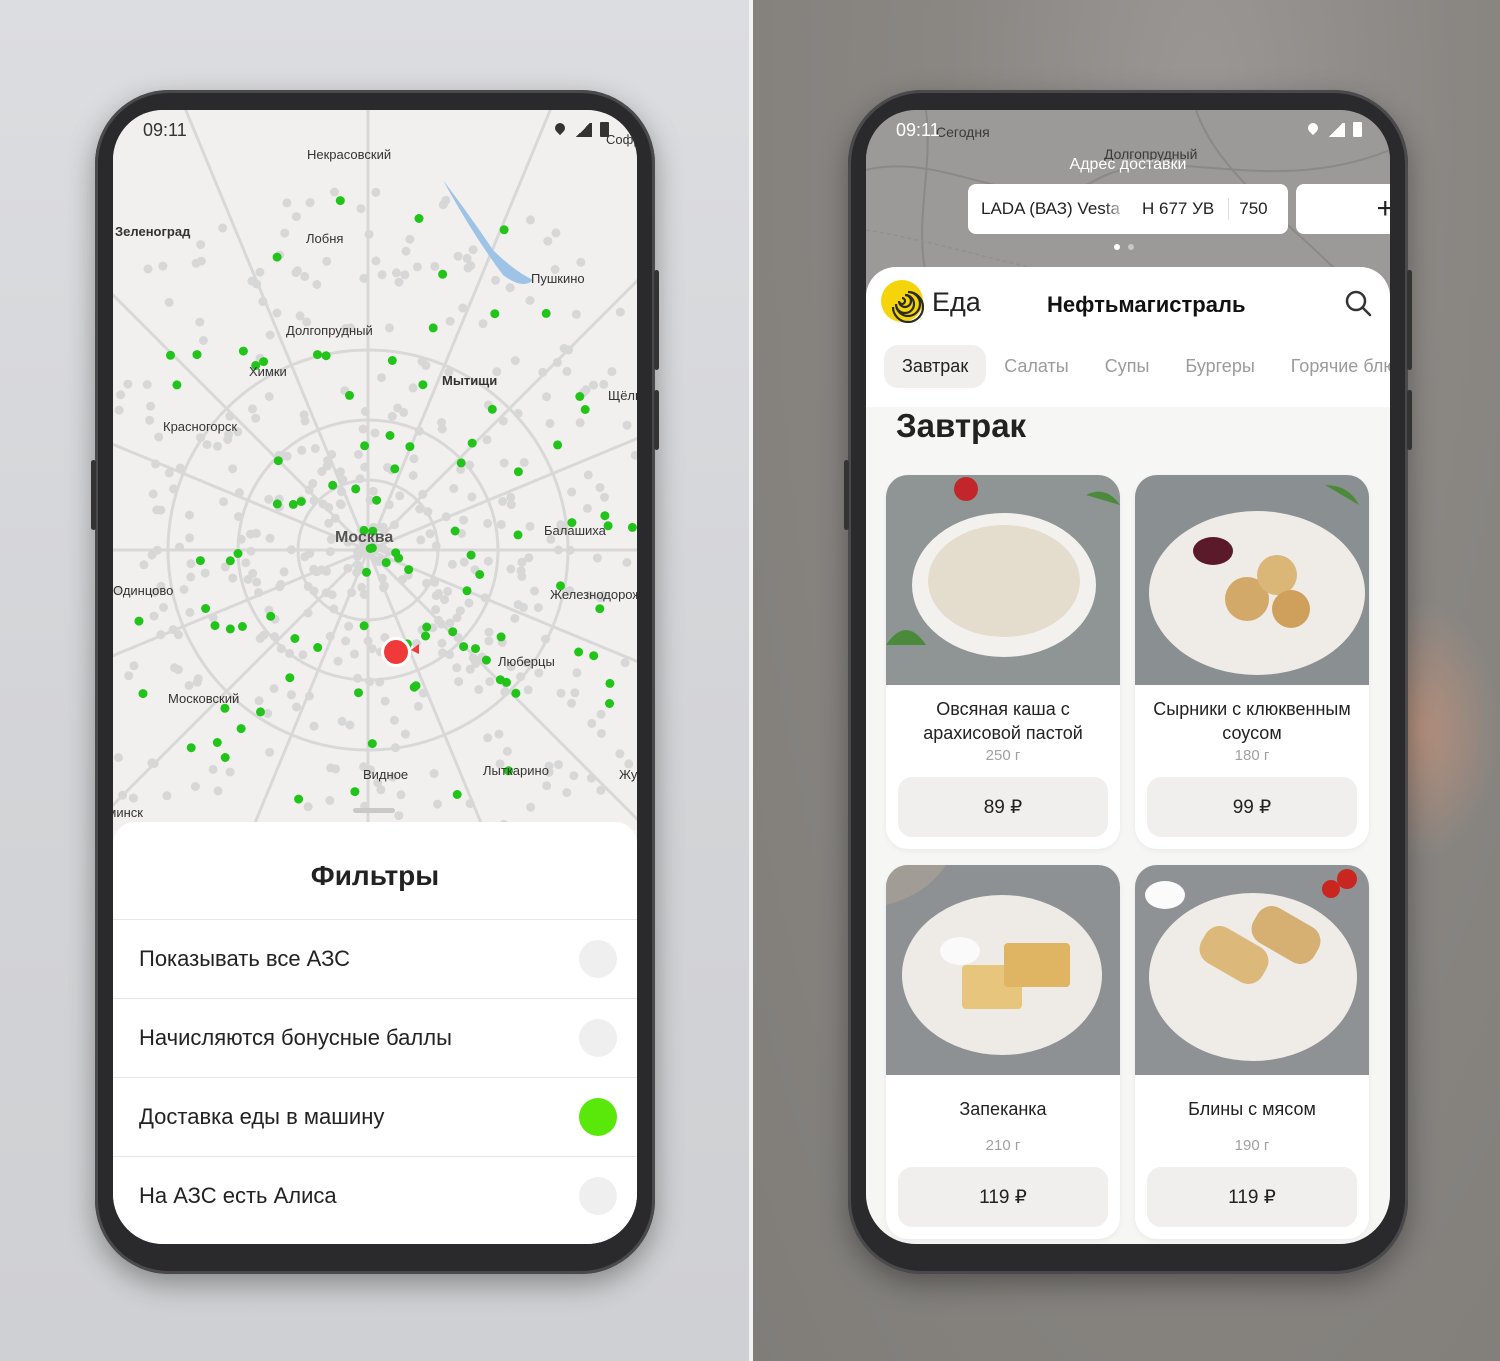 This screenshot has height=1361, width=1500. Describe the element at coordinates (375, 958) in the screenshot. I see `filter-row: Показывать все АЗС` at that location.